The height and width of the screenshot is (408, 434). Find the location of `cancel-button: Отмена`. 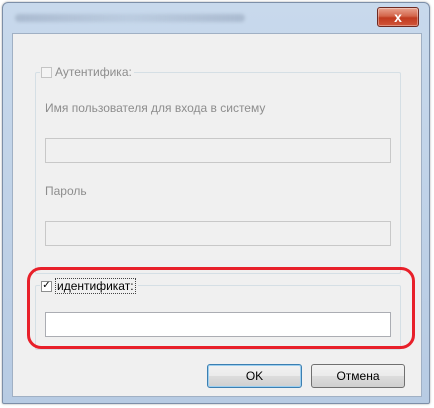

cancel-button: Отмена is located at coordinates (358, 376).